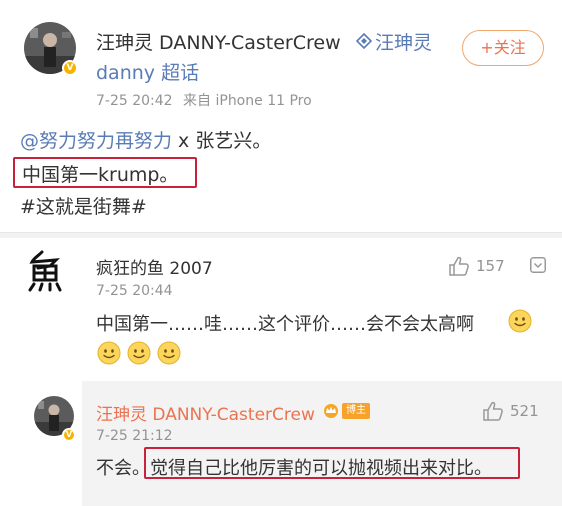 The image size is (562, 506). What do you see at coordinates (123, 468) in the screenshot?
I see `reply-text-prefix: 不会。` at bounding box center [123, 468].